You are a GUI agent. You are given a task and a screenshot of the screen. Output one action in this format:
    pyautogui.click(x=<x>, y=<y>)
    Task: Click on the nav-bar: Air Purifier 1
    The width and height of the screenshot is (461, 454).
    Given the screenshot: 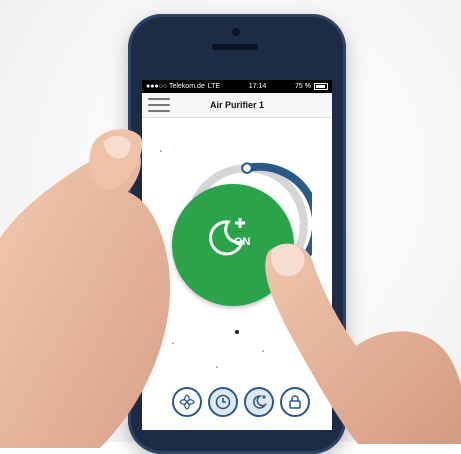 What is the action you would take?
    pyautogui.click(x=237, y=105)
    